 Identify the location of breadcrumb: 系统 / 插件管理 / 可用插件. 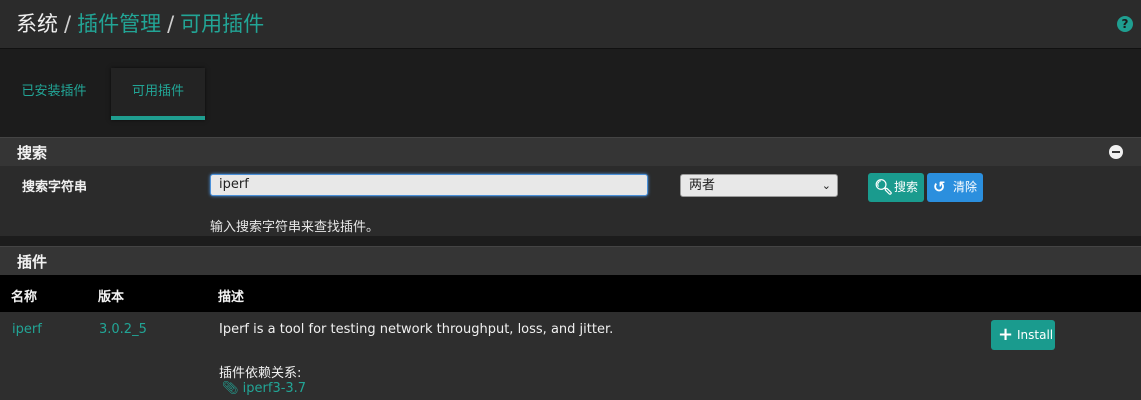
(140, 24).